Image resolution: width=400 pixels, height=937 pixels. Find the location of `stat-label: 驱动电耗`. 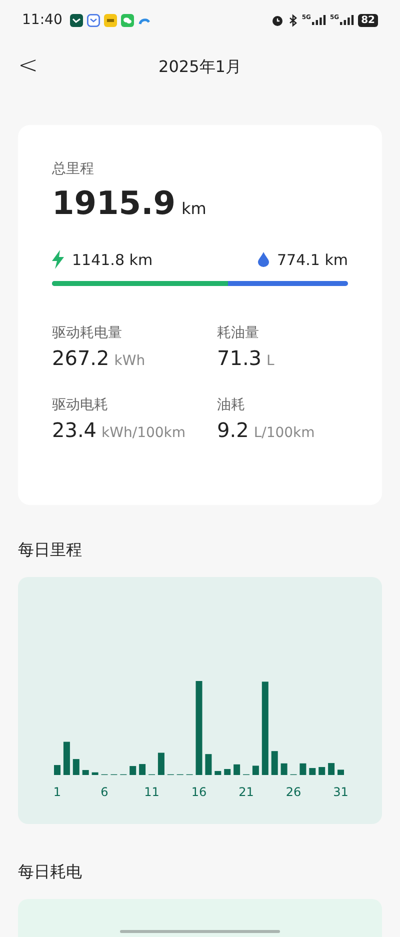

stat-label: 驱动电耗 is located at coordinates (80, 405).